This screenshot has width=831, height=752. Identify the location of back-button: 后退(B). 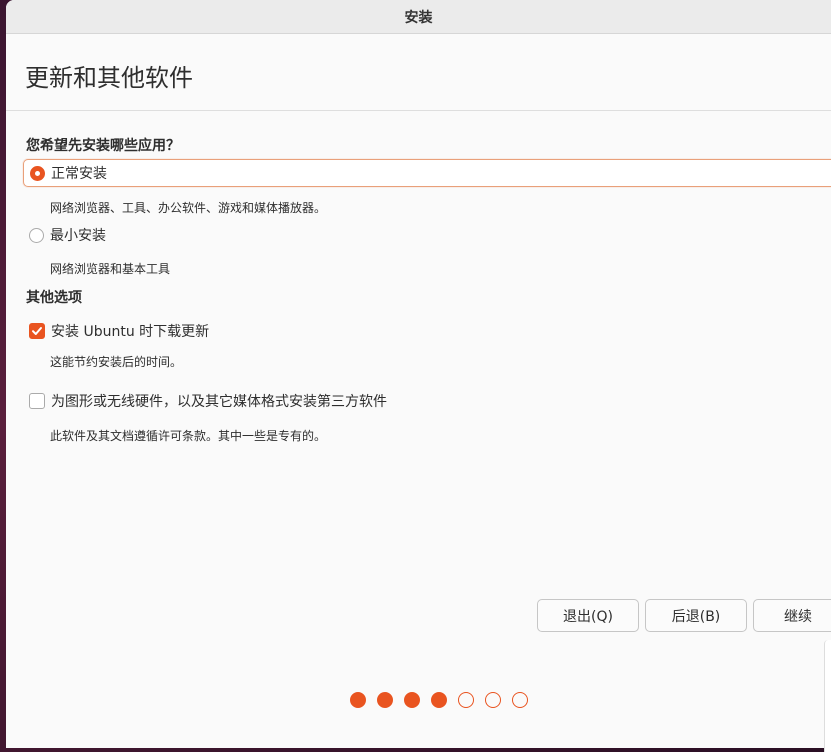
(696, 615).